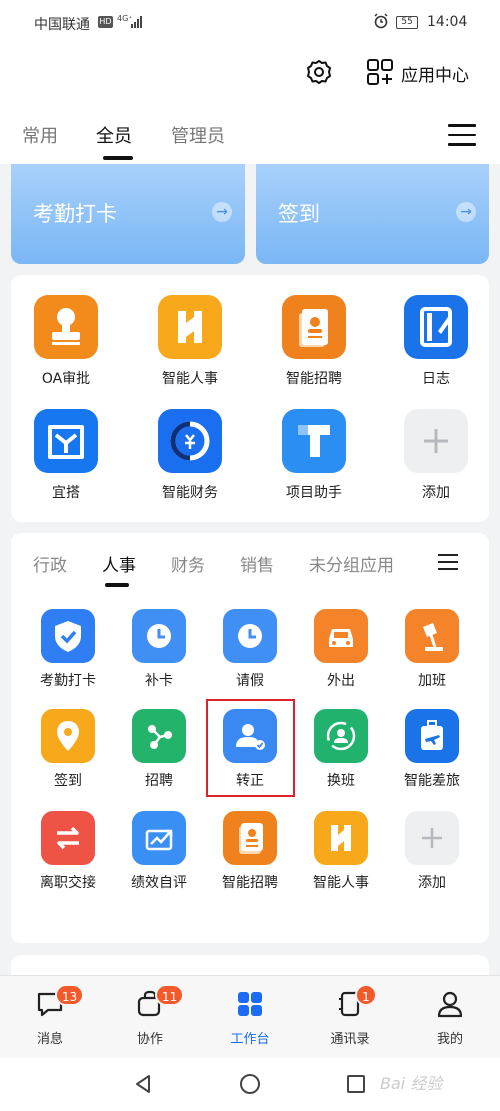  I want to click on status-bar: 中国联通 HD 4G⁺ 55 14:04, so click(250, 23).